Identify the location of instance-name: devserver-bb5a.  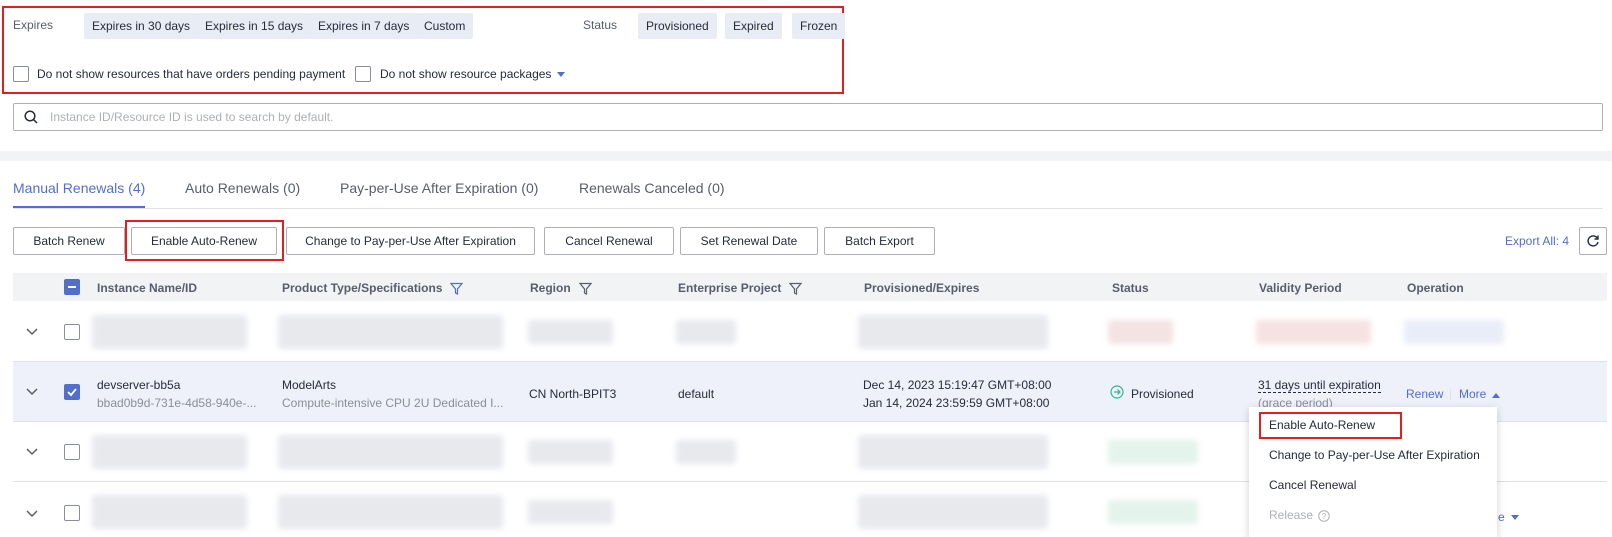
(139, 385).